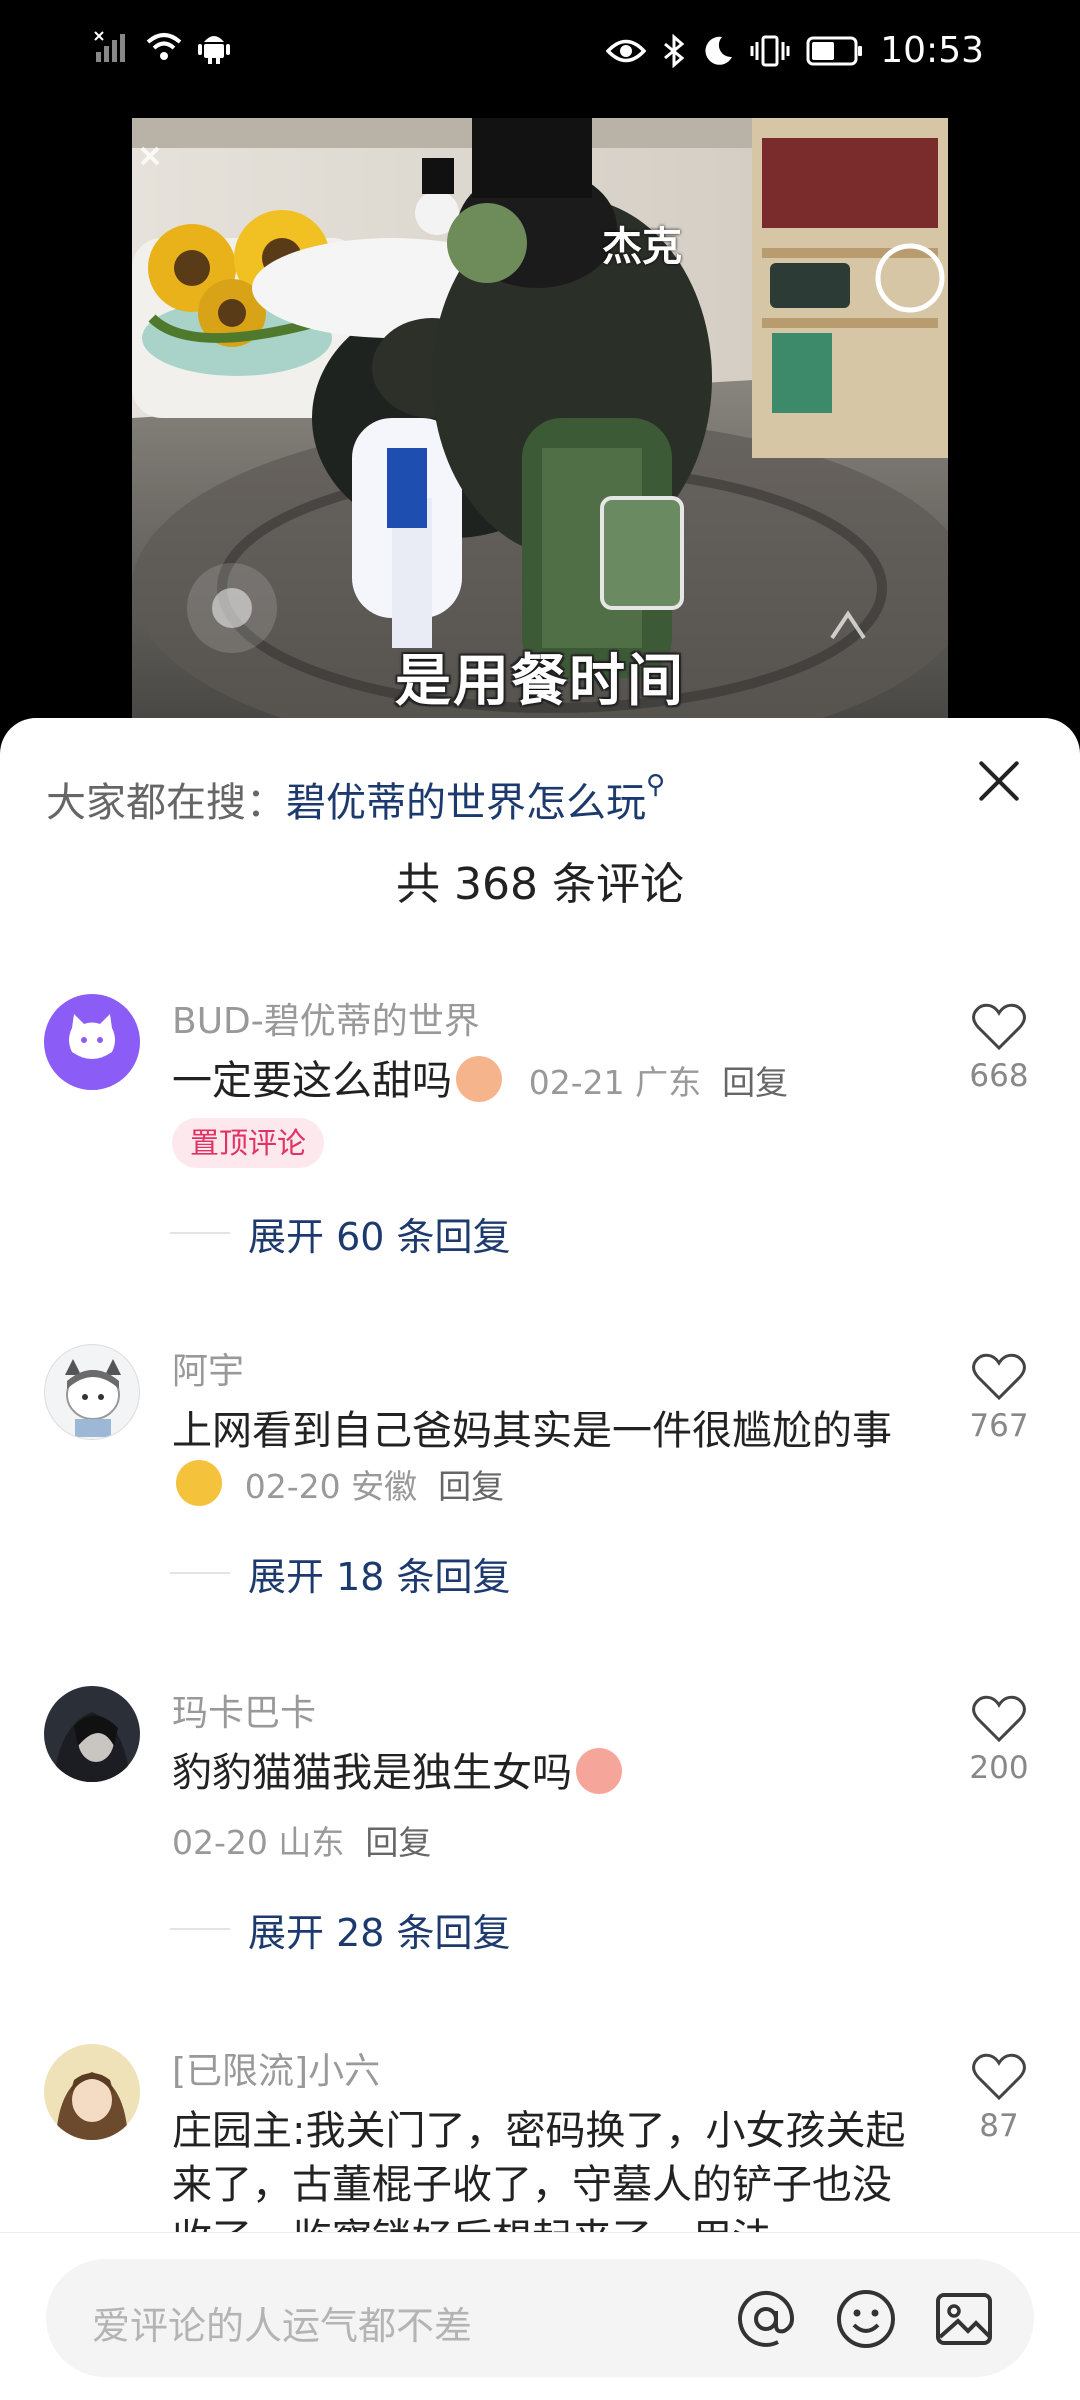 This screenshot has width=1080, height=2400. I want to click on bluetooth-icon, so click(674, 50).